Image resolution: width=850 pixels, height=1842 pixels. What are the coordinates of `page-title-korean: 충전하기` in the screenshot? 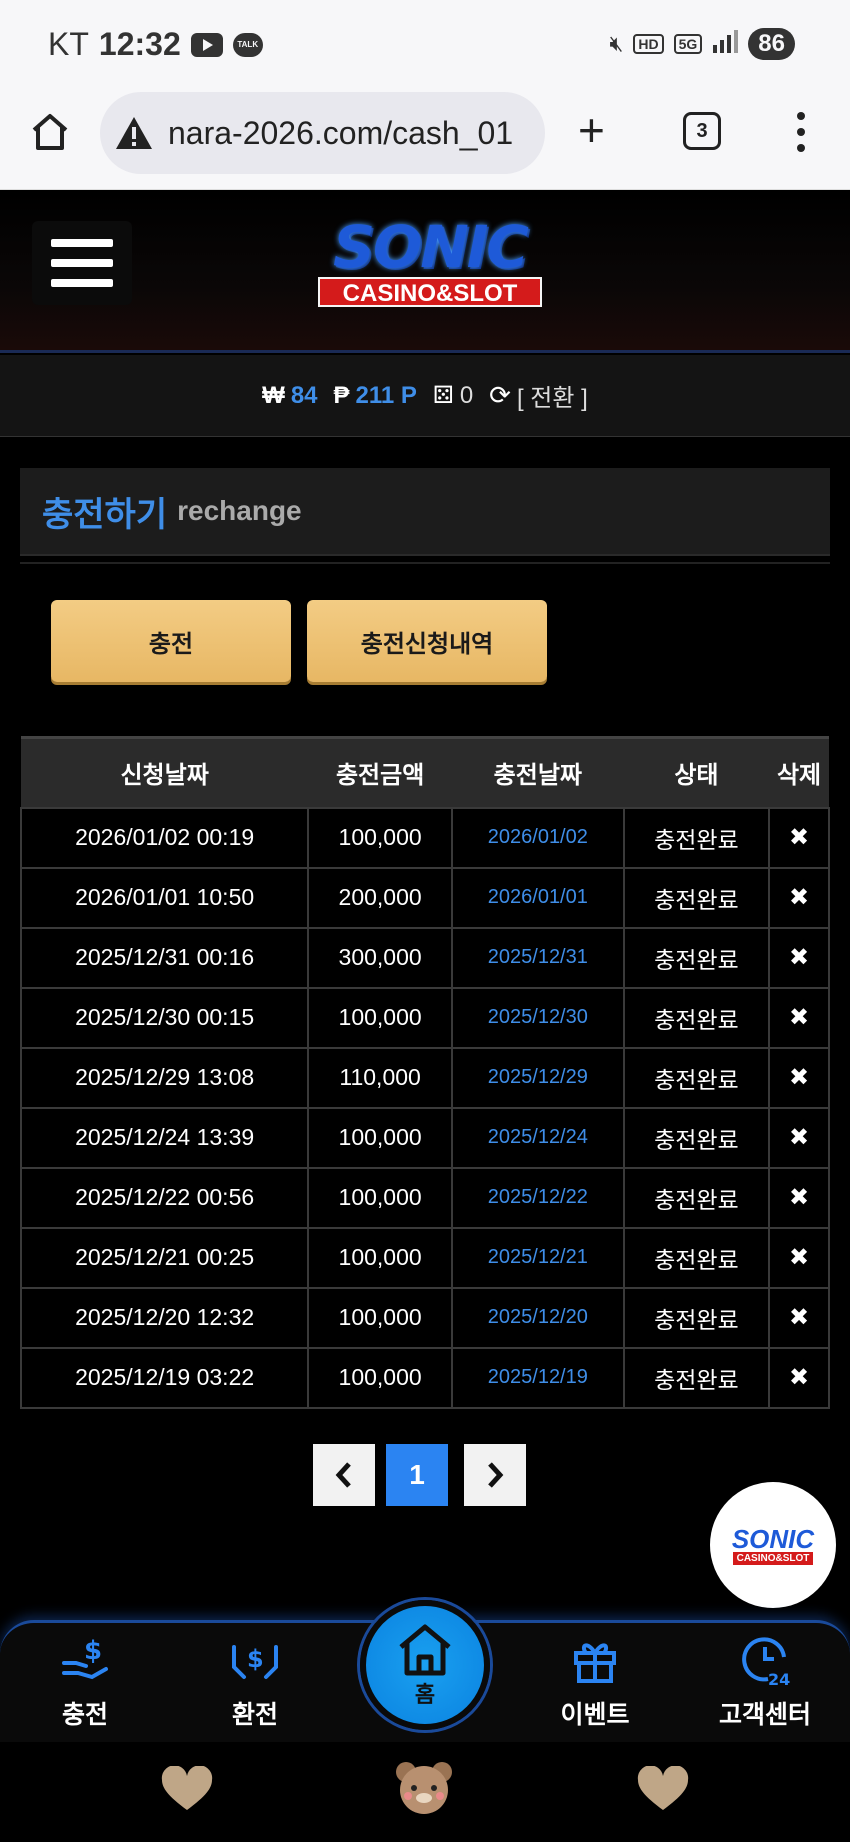 It's located at (105, 514).